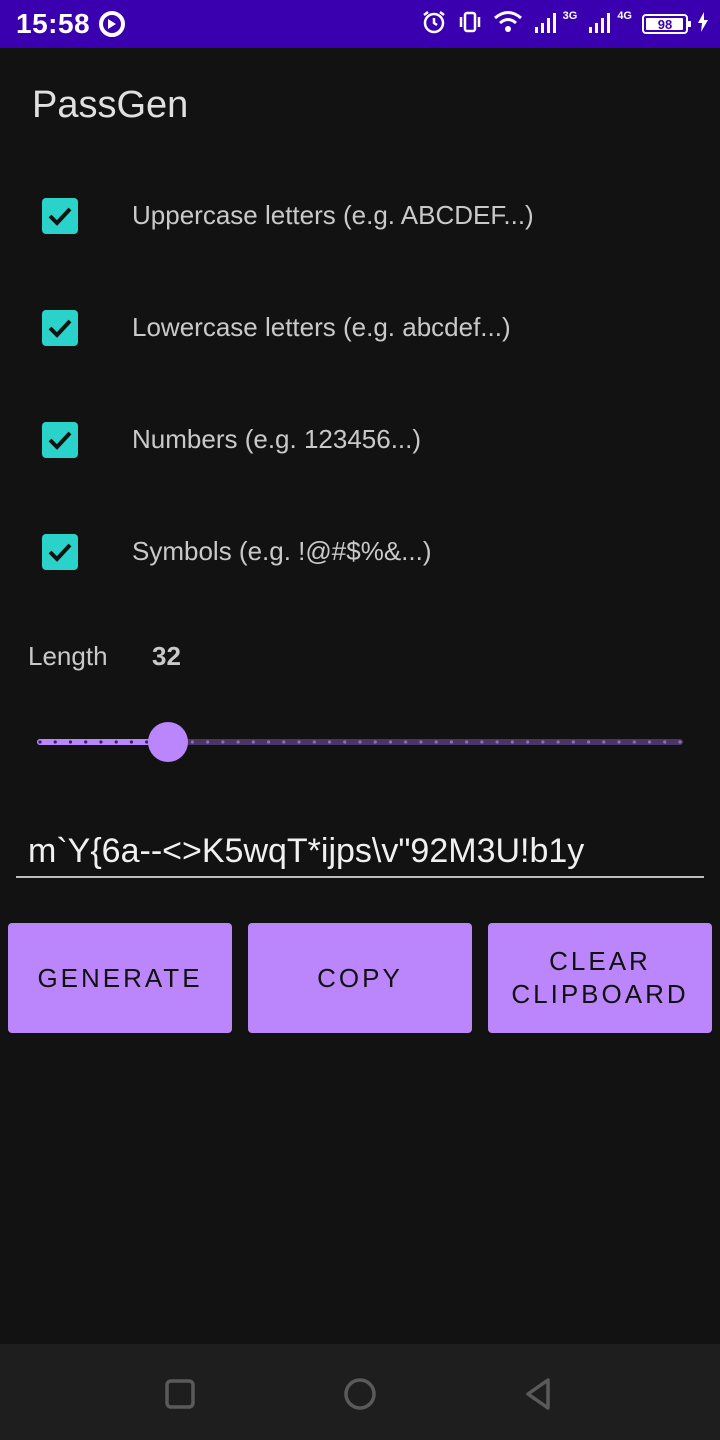 Image resolution: width=720 pixels, height=1440 pixels. Describe the element at coordinates (600, 961) in the screenshot. I see `clear-button-label-line1: CLEAR` at that location.